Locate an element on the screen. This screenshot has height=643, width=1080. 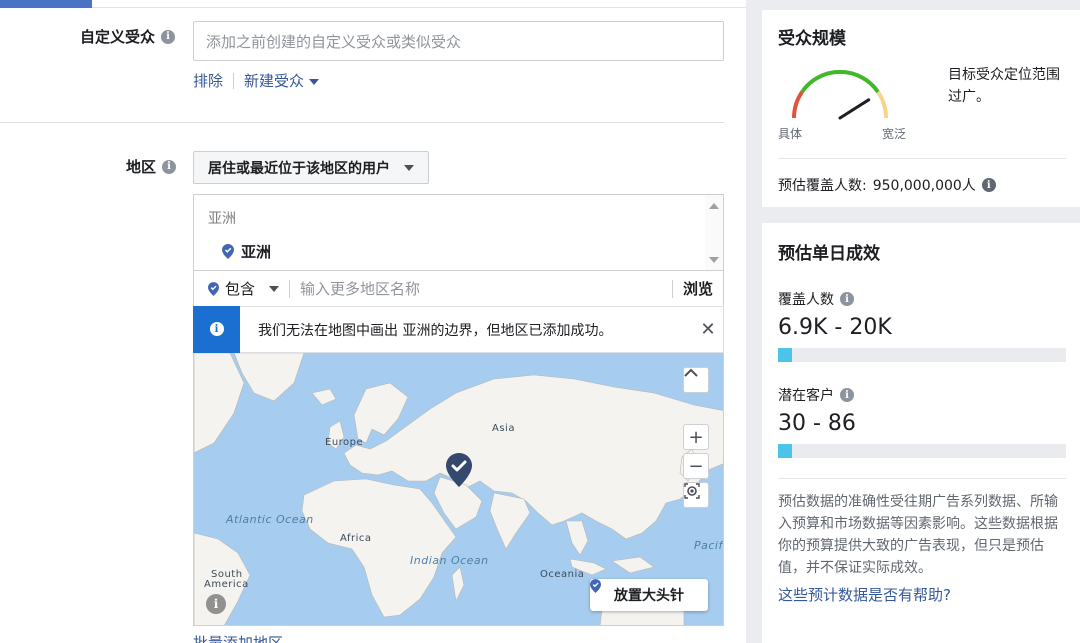
leads-metric-text: 潜在客户 is located at coordinates (806, 396).